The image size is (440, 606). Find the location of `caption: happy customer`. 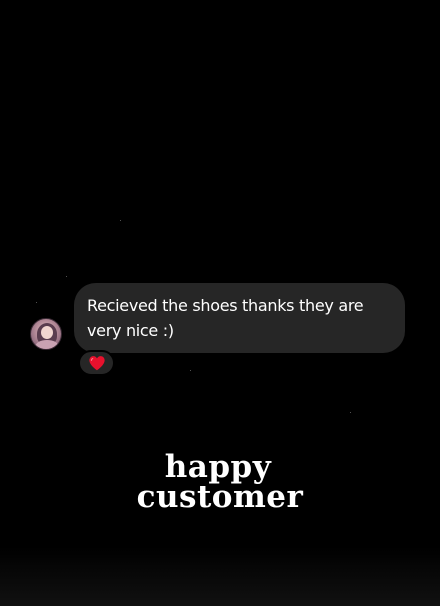

caption: happy customer is located at coordinates (220, 482).